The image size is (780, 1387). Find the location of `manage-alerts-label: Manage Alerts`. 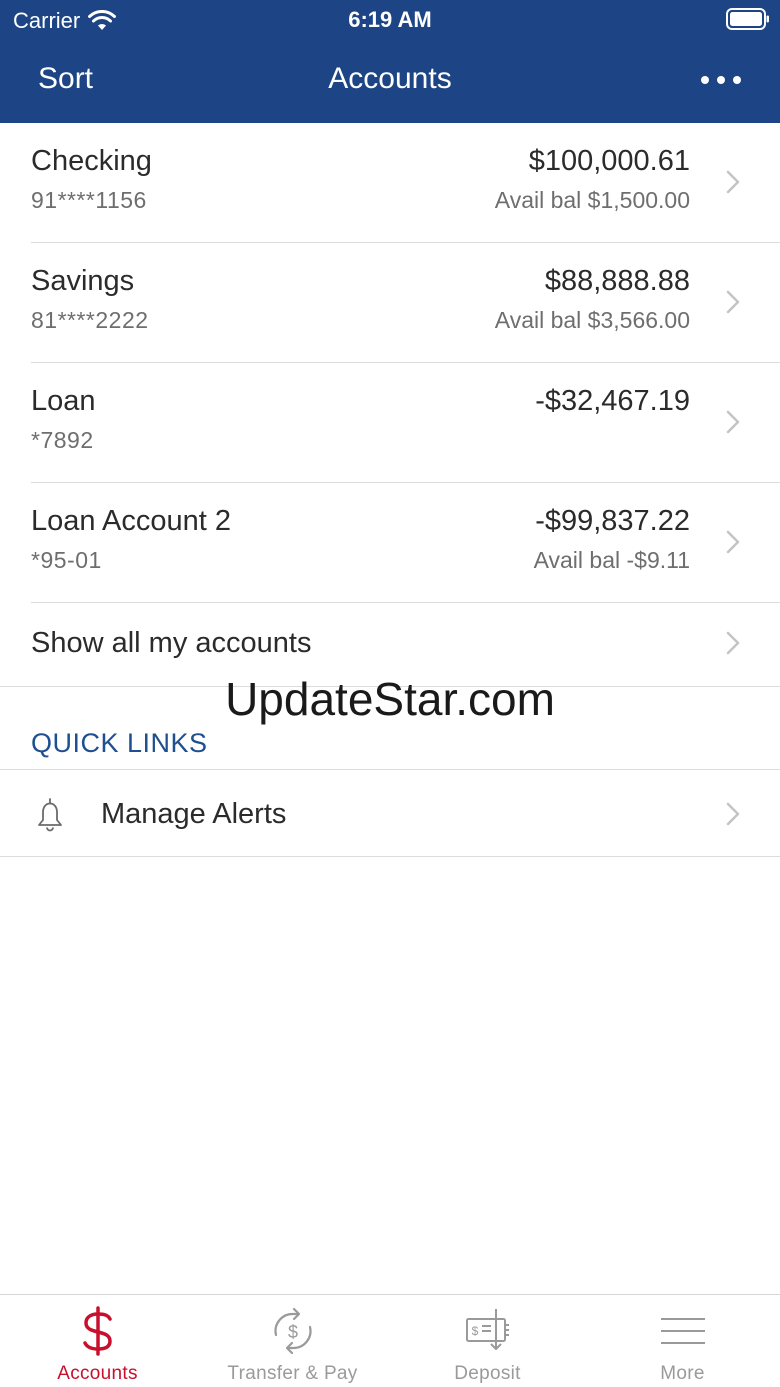

manage-alerts-label: Manage Alerts is located at coordinates (194, 814).